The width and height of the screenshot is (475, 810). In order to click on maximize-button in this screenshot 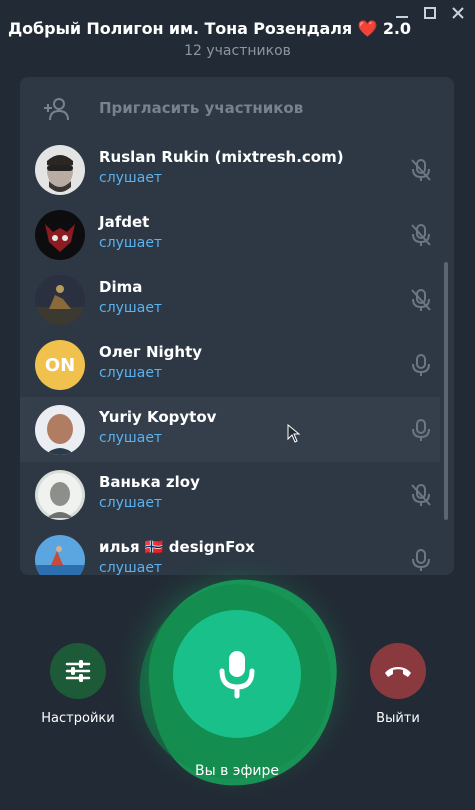, I will do `click(430, 13)`.